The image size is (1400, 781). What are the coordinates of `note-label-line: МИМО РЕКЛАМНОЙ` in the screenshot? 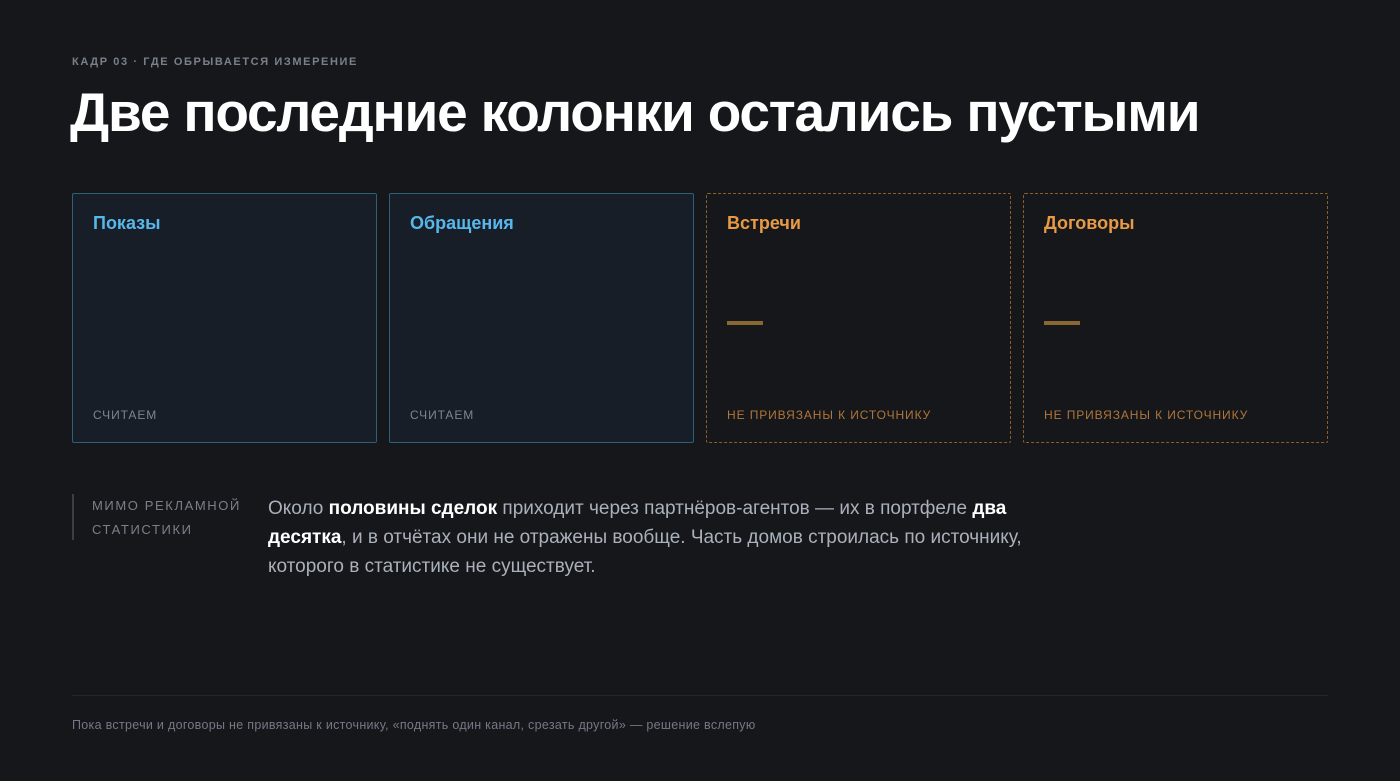 It's located at (166, 505).